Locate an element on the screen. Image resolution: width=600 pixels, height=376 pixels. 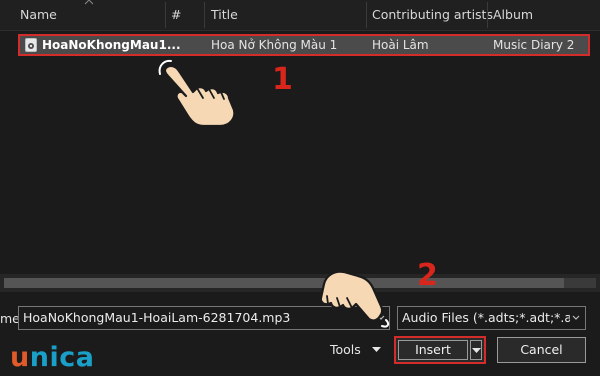
step-number-2: 2 is located at coordinates (427, 275).